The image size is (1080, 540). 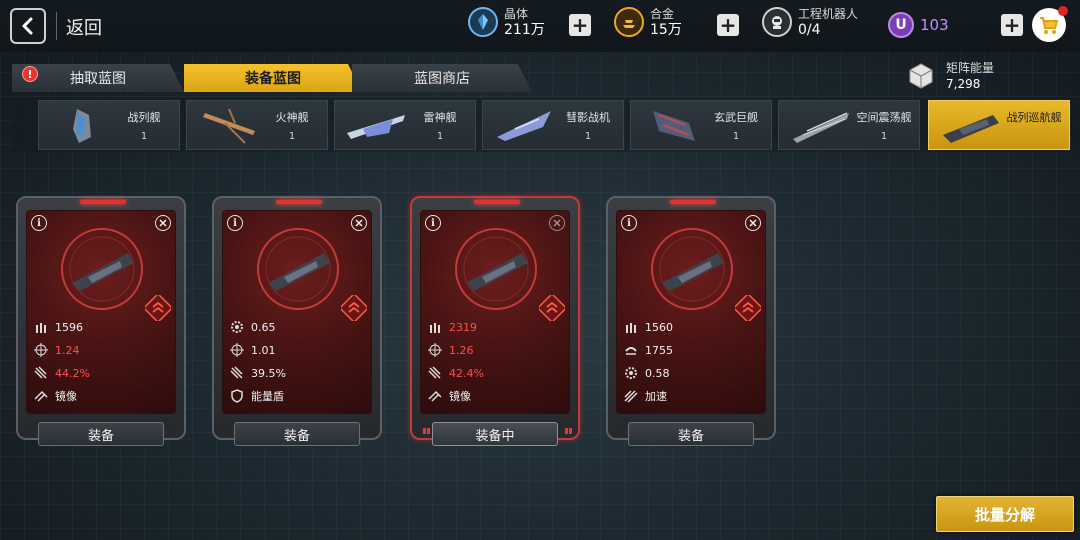 I want to click on premium-currency-icon: U, so click(x=901, y=25).